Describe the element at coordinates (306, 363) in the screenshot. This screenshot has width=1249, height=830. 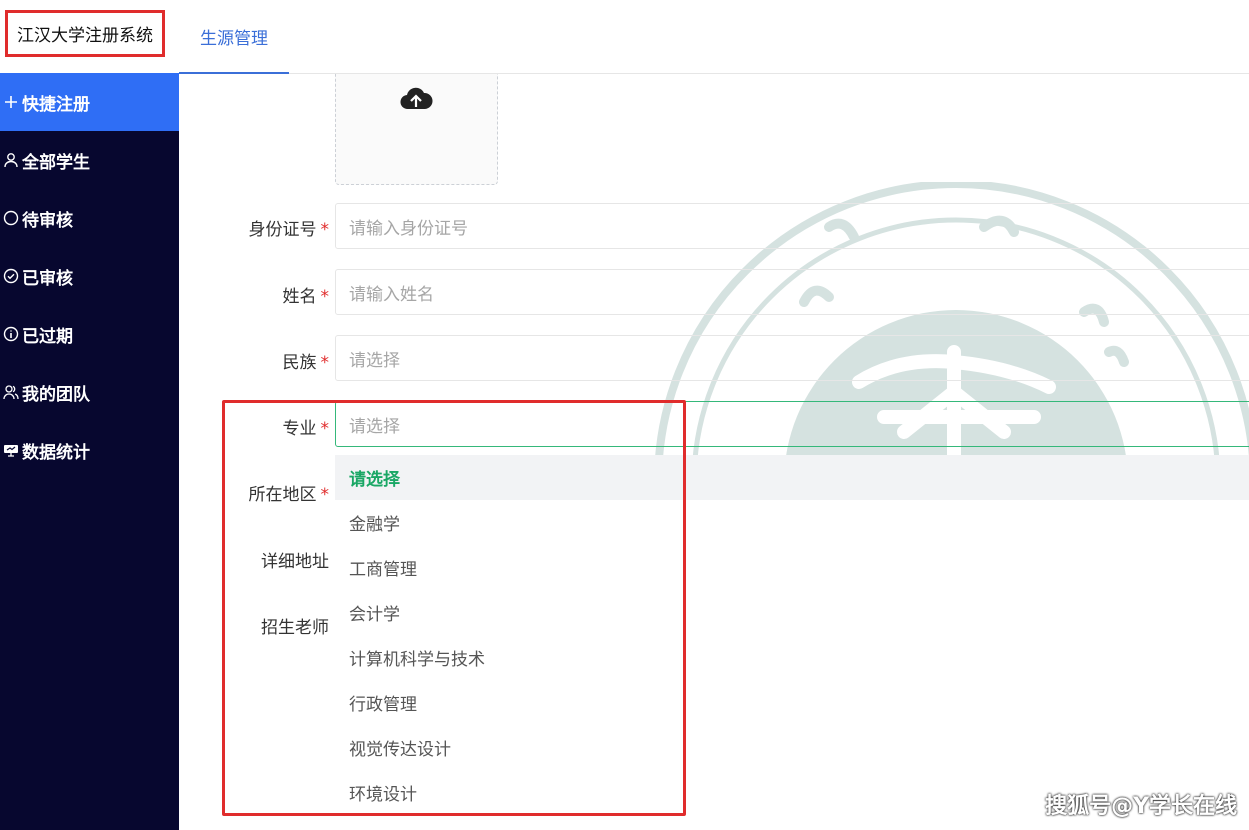
I see `ethnicity-label: 民族 *` at that location.